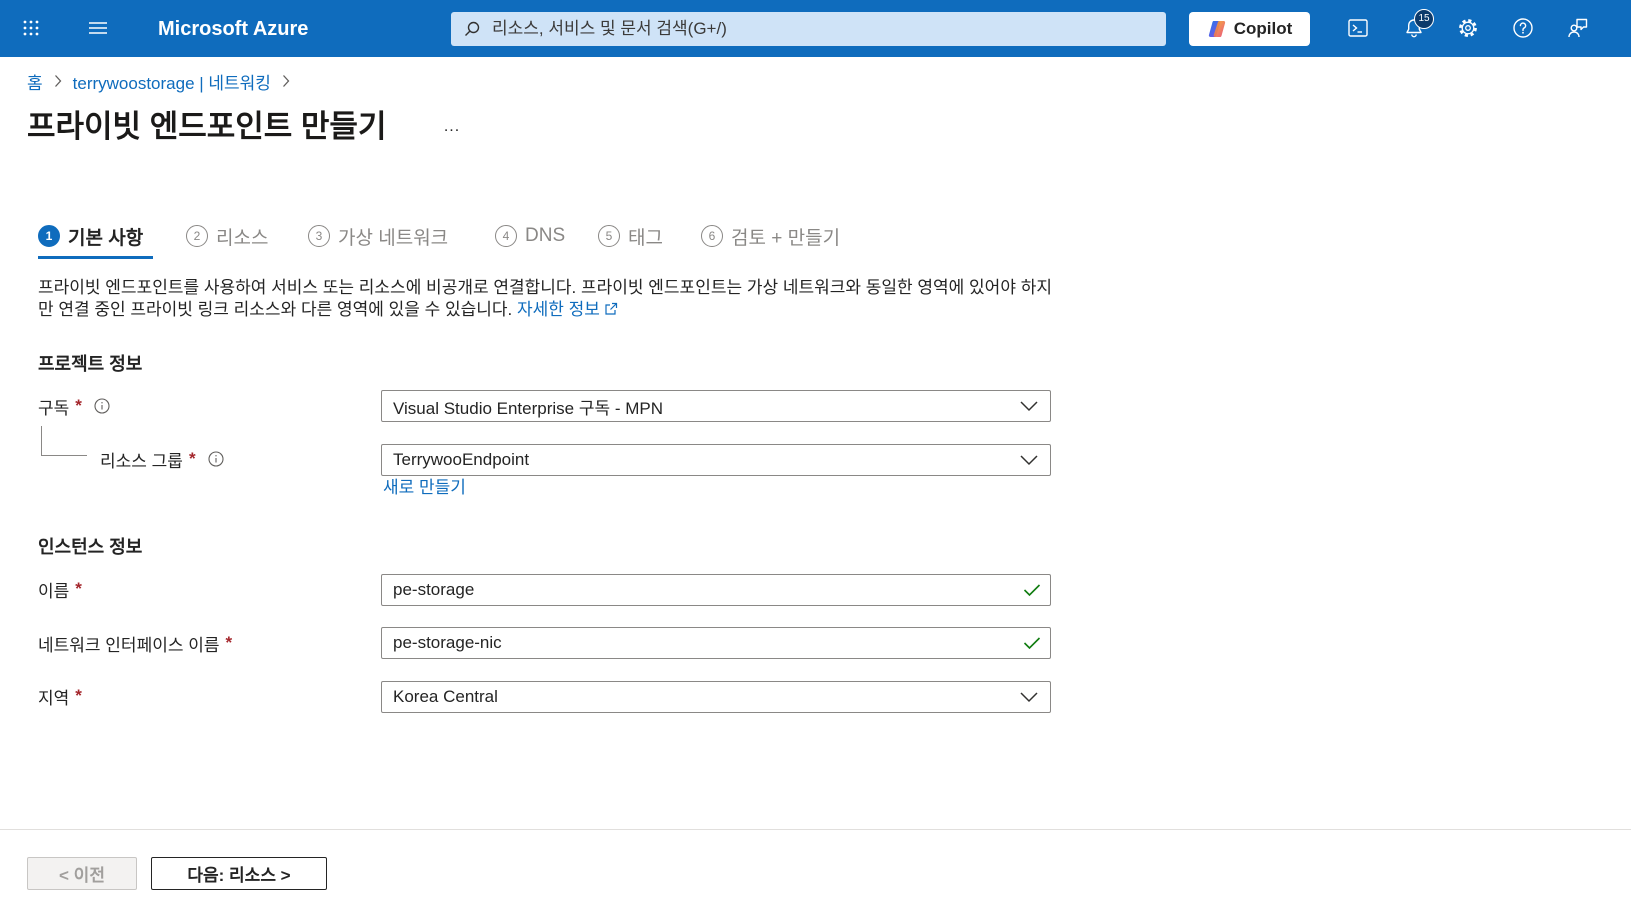 The image size is (1631, 920). I want to click on subscription-dropdown: Visual Studio Enterprise 구독 - MPN, so click(716, 406).